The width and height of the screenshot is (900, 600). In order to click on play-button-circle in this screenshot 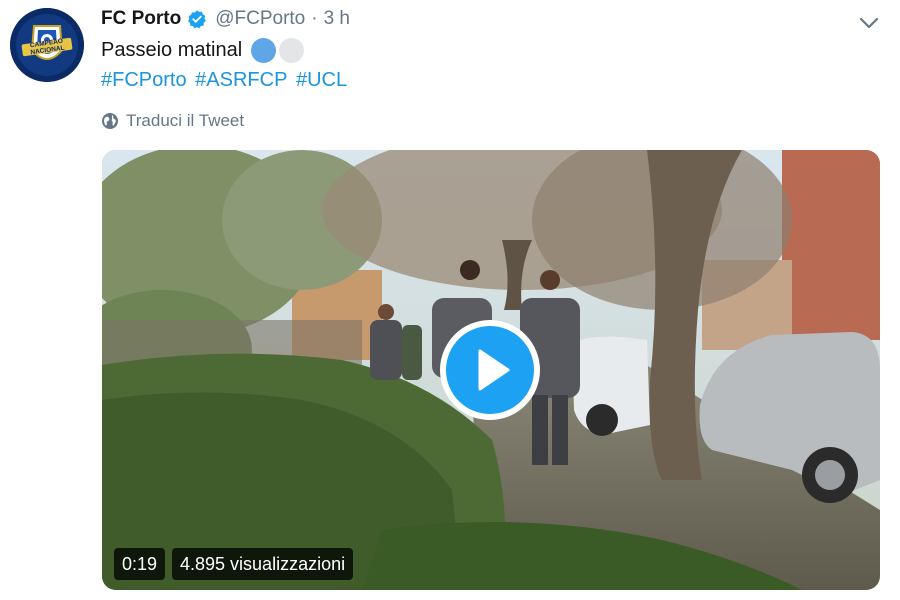, I will do `click(490, 370)`.